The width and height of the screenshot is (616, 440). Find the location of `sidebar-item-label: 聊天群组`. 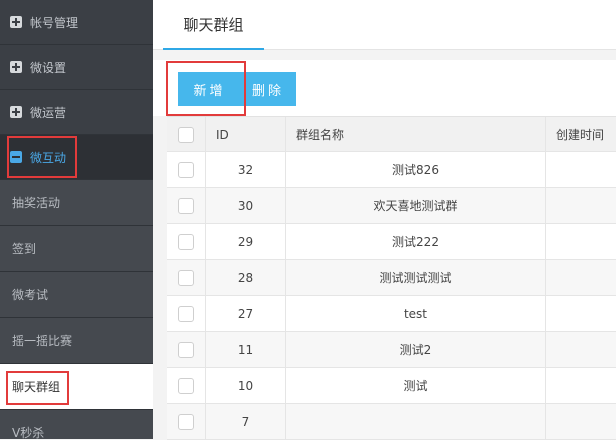

sidebar-item-label: 聊天群组 is located at coordinates (36, 387).